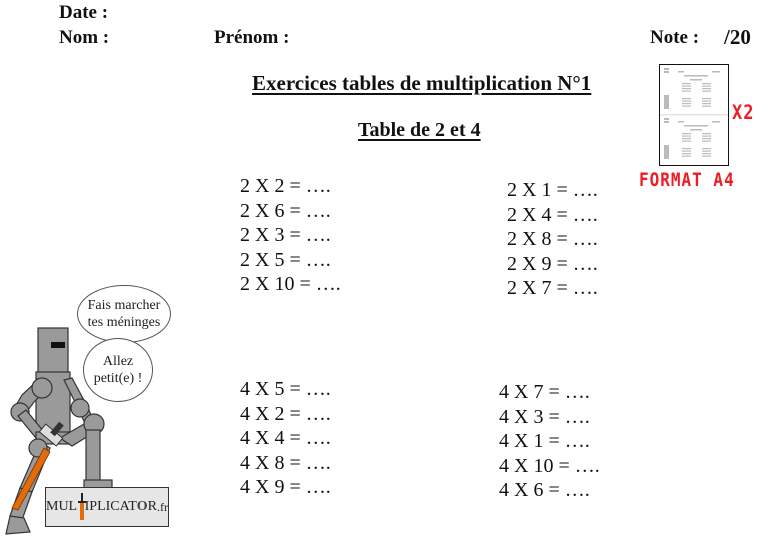 This screenshot has width=780, height=539. I want to click on page-title: Exercices tables de multiplication N°1, so click(422, 83).